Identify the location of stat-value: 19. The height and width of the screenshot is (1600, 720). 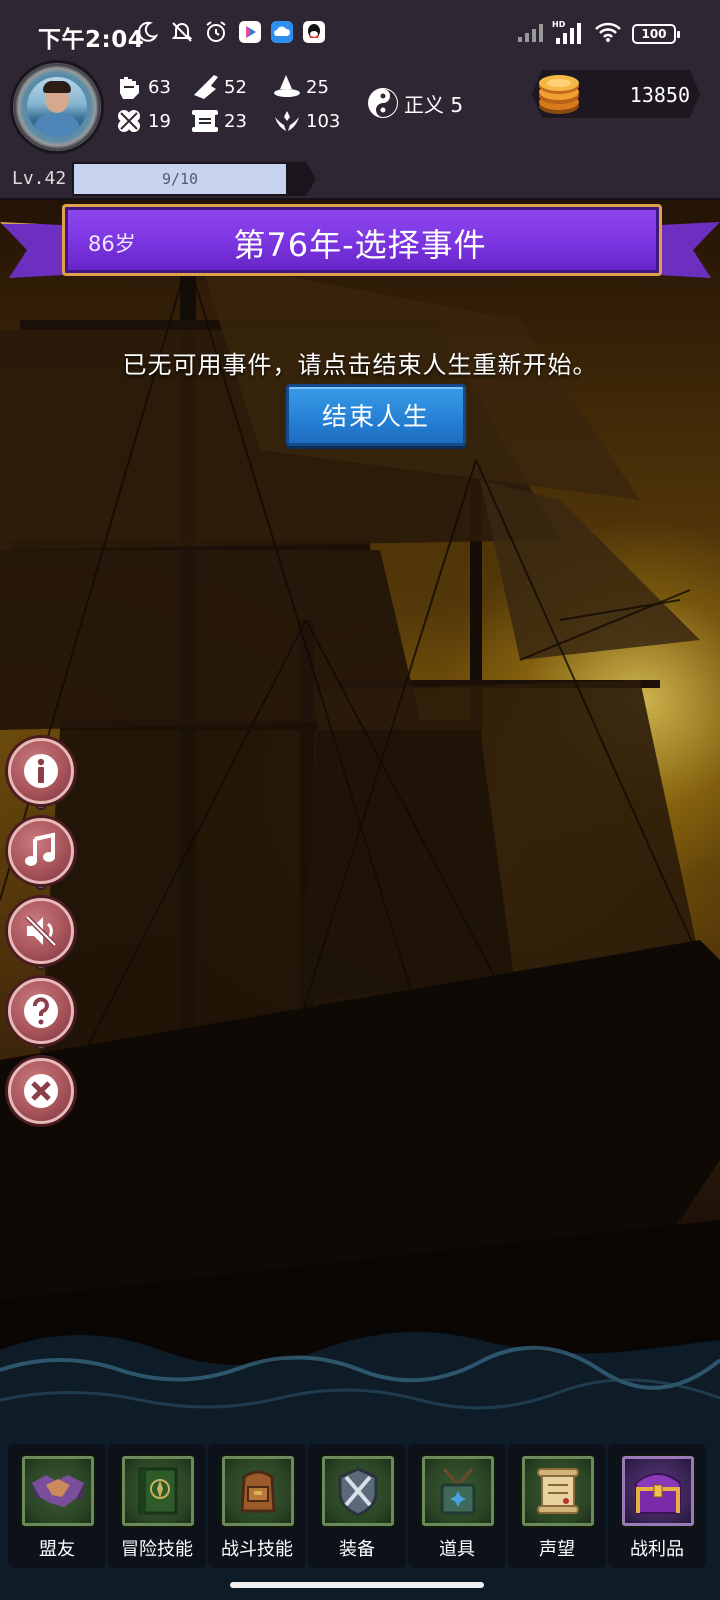
(159, 121).